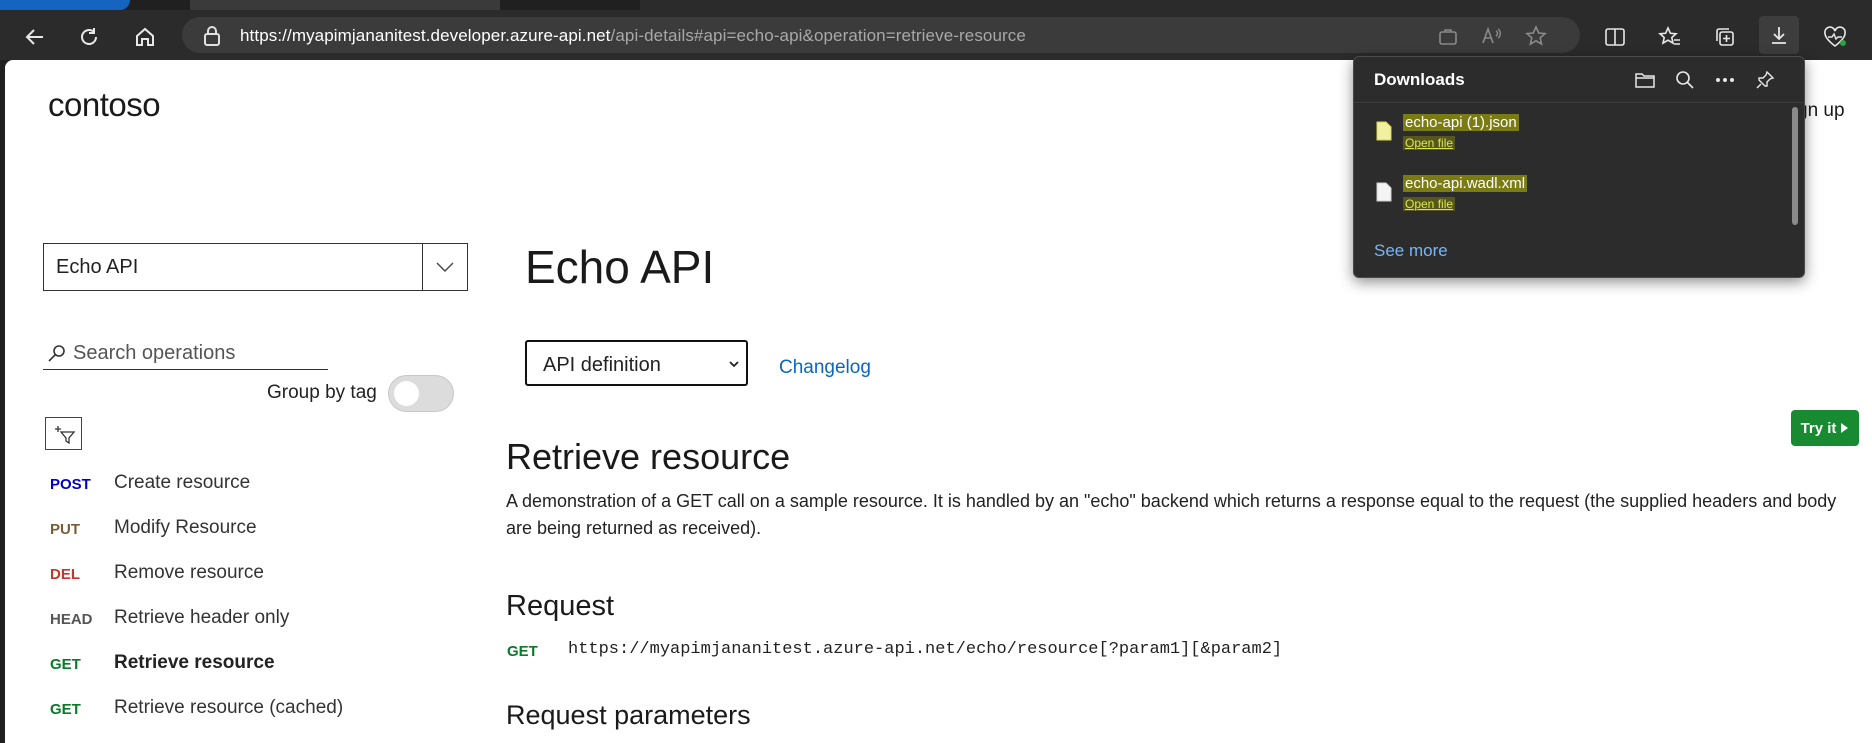  I want to click on list-item: PUT Modify Resource, so click(260, 529).